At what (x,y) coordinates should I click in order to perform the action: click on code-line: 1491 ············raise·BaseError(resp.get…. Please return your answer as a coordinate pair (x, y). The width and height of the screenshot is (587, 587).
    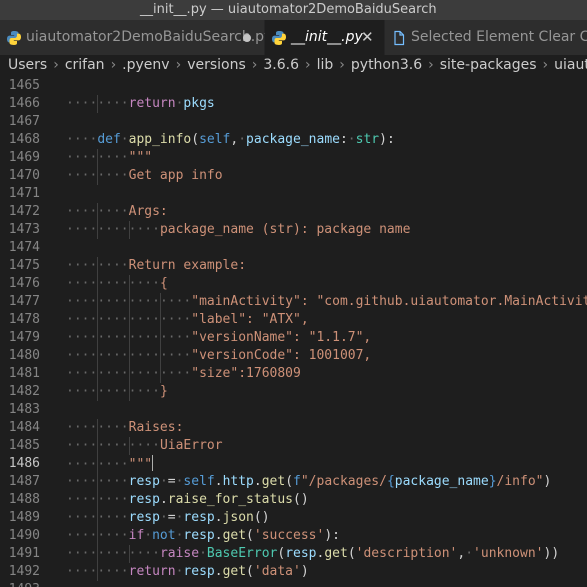
    Looking at the image, I should click on (293, 554).